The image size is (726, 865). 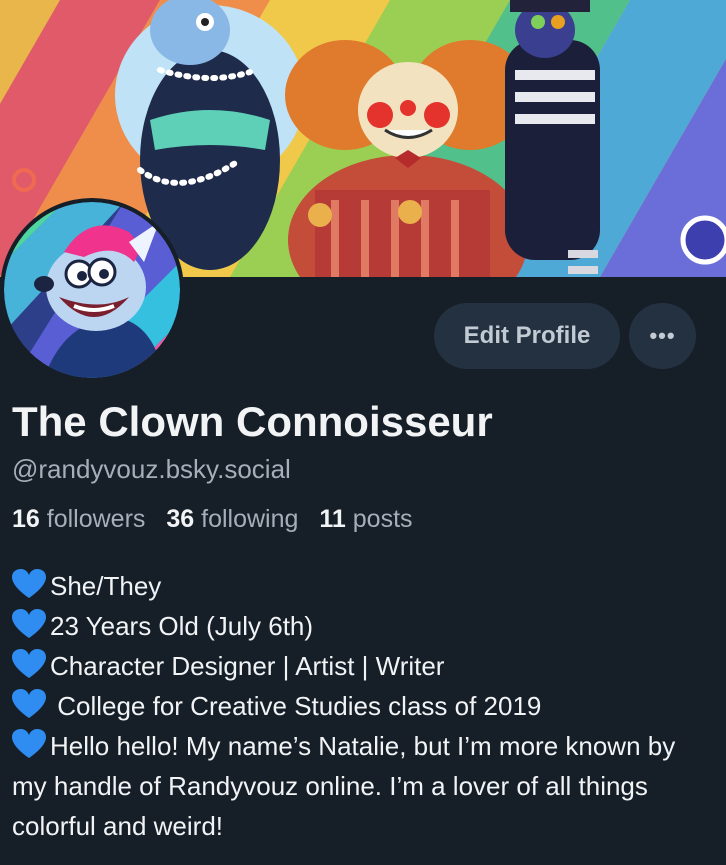 I want to click on profile-stats: 16 followers 36 following 11 posts, so click(x=219, y=519).